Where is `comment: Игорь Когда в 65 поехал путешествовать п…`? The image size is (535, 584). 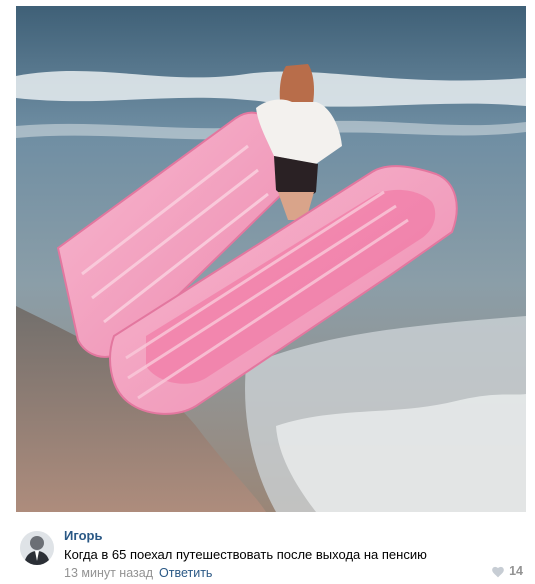
comment: Игорь Когда в 65 поехал путешествовать п… is located at coordinates (271, 555).